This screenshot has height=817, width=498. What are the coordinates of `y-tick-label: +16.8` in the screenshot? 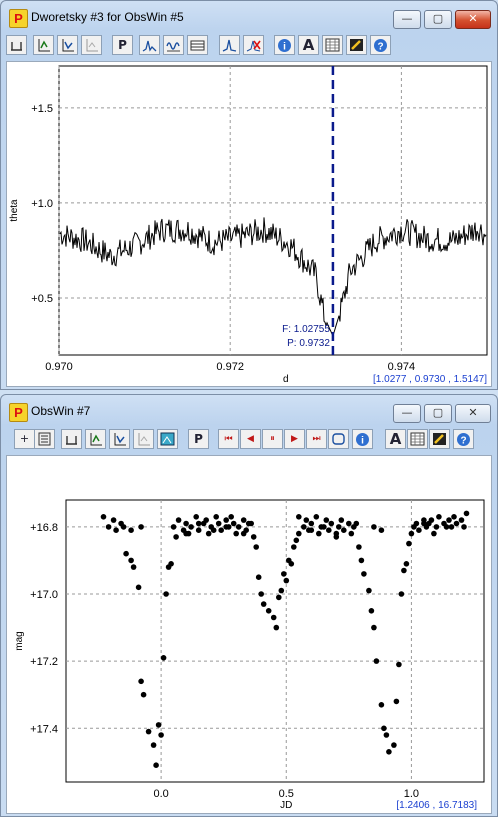 It's located at (44, 528).